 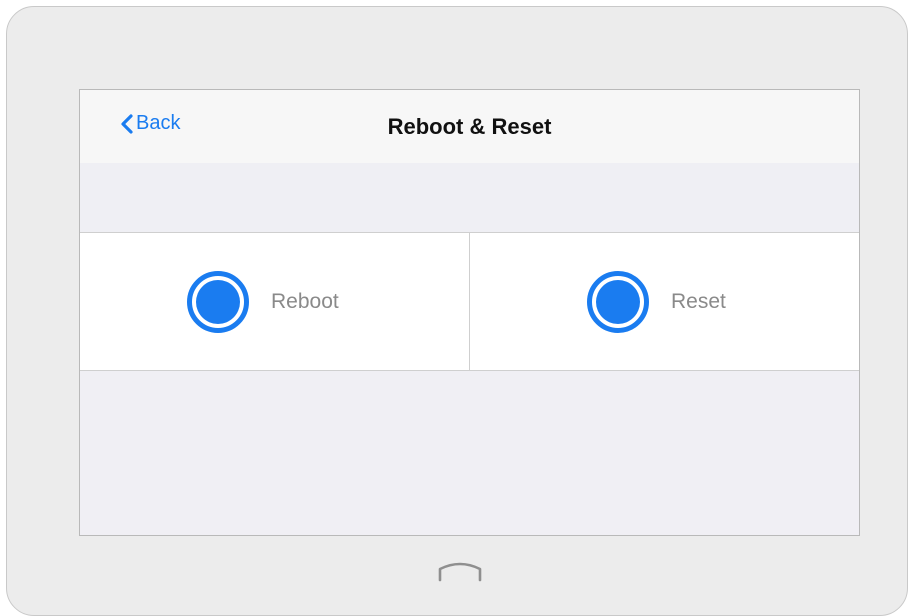 I want to click on section-spacer, so click(x=469, y=197).